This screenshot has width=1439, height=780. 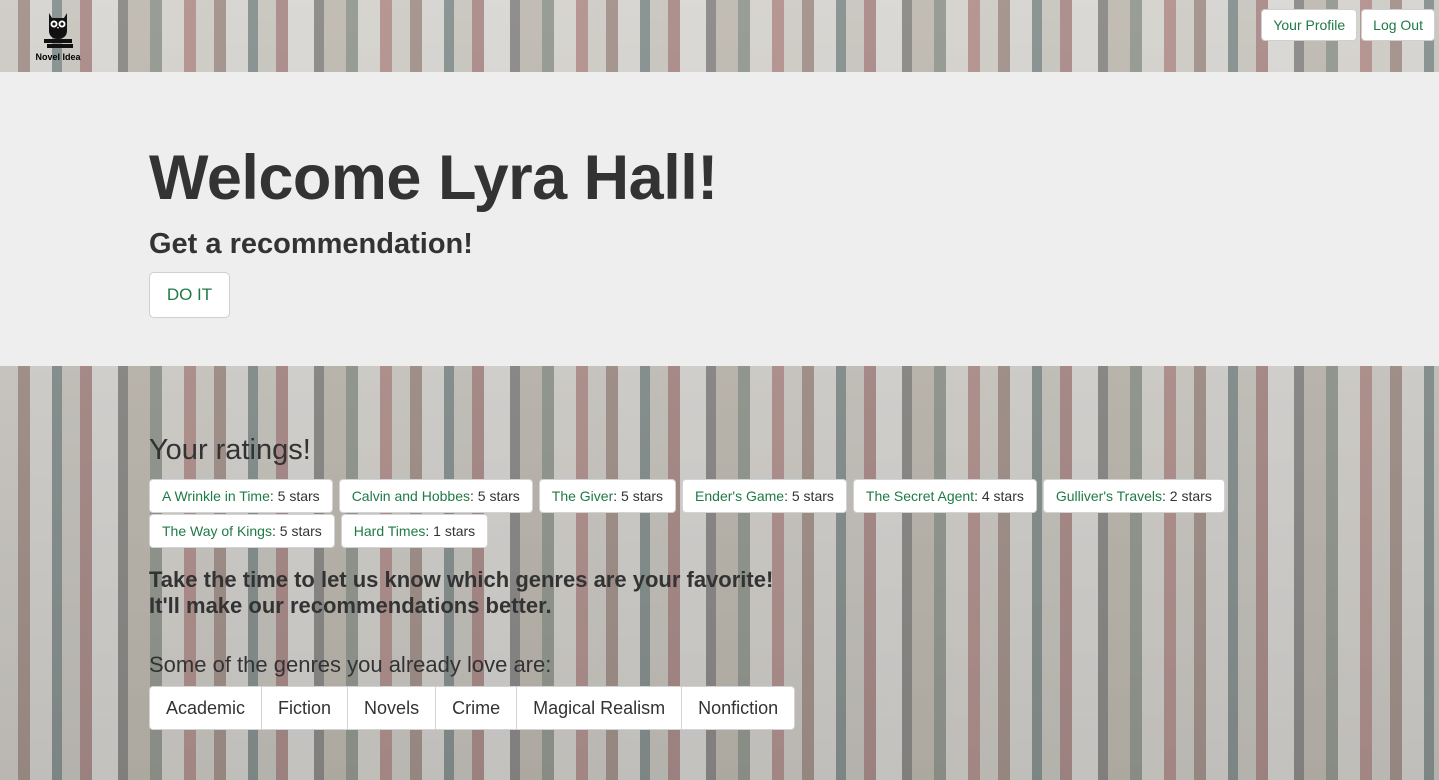 What do you see at coordinates (450, 531) in the screenshot?
I see `rating-stars: : 1 stars` at bounding box center [450, 531].